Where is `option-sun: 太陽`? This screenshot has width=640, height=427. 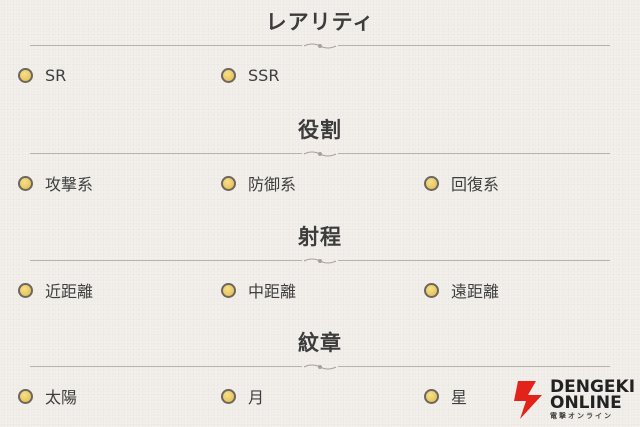
option-sun: 太陽 is located at coordinates (47, 396).